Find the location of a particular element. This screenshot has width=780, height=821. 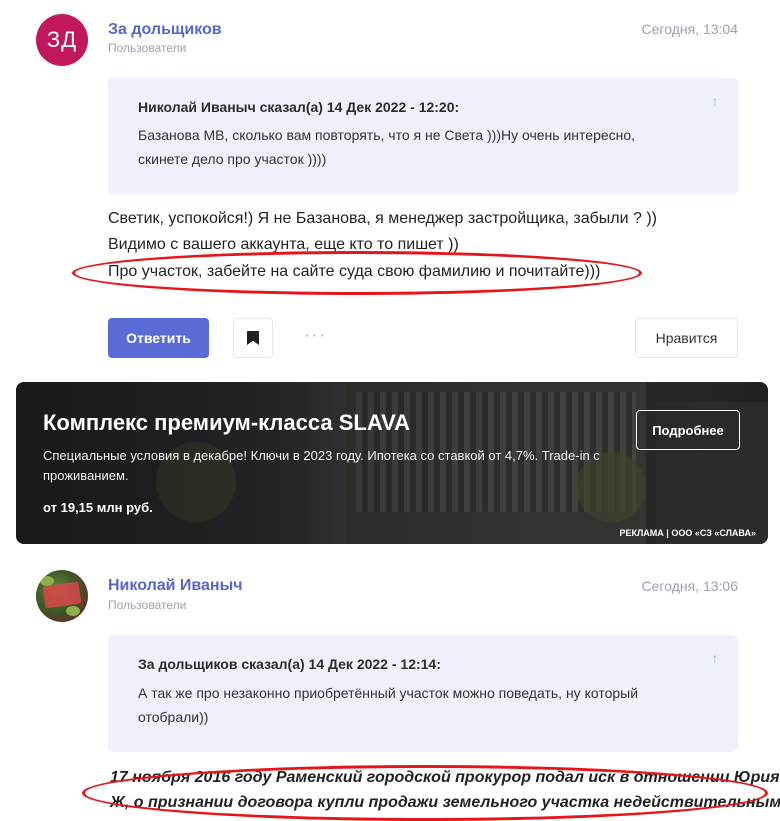

like-button: Нравится is located at coordinates (686, 338).